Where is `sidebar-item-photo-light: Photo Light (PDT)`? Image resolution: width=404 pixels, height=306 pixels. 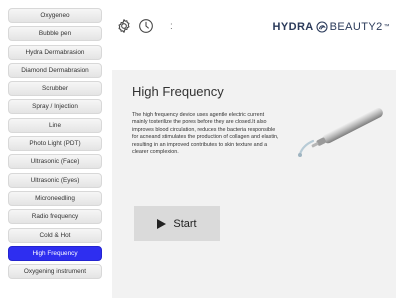 sidebar-item-photo-light: Photo Light (PDT) is located at coordinates (55, 144).